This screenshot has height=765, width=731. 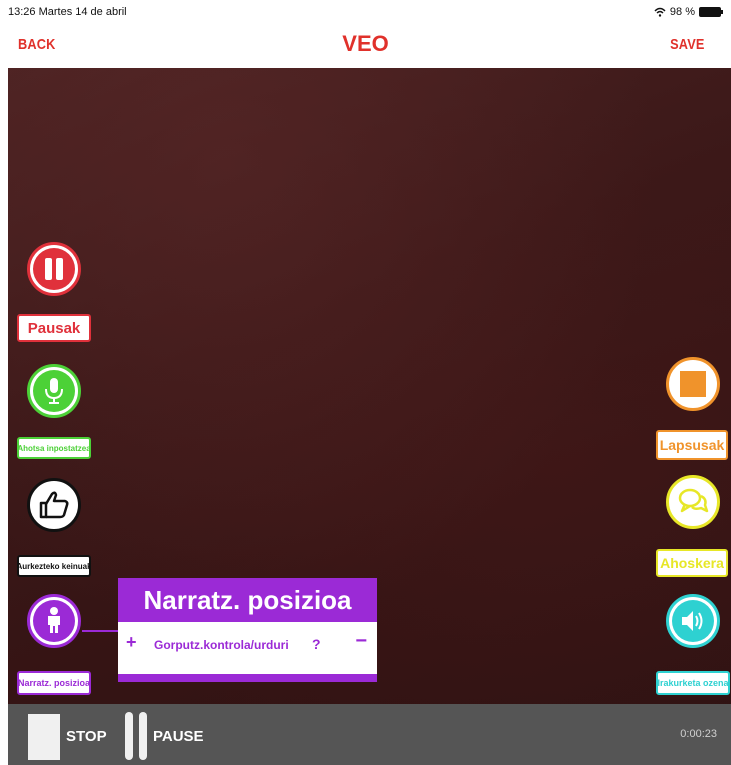 I want to click on battery-percent: 98 %, so click(x=682, y=12).